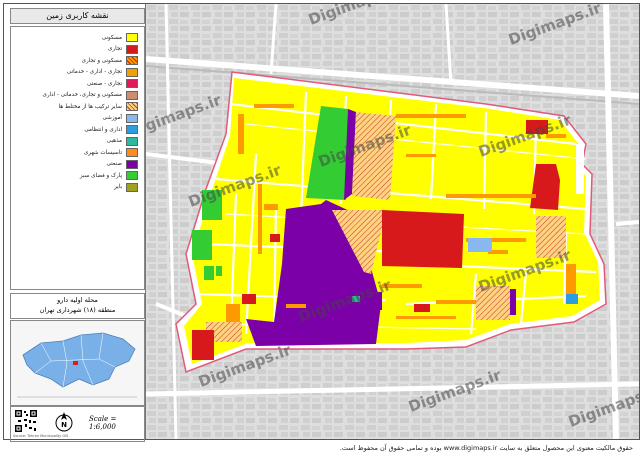 This screenshot has height=461, width=643. What do you see at coordinates (115, 49) in the screenshot?
I see `legend-label: تجاری` at bounding box center [115, 49].